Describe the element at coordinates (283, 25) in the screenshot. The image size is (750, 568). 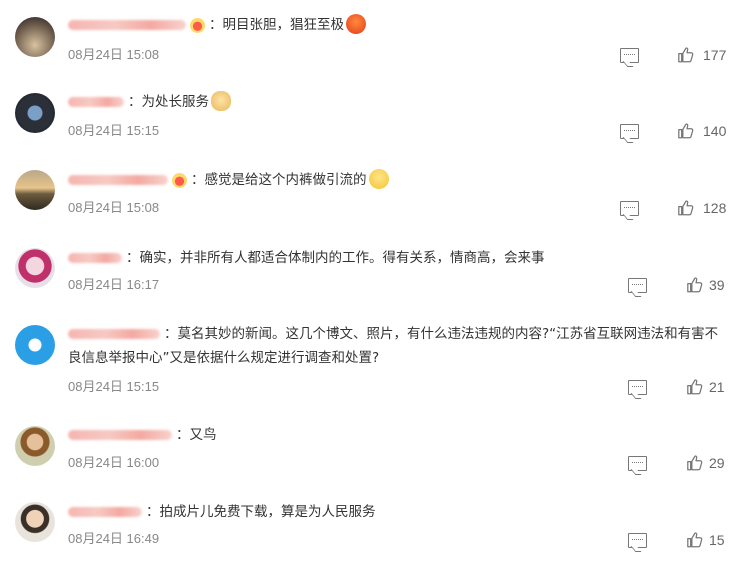
I see `comment-body: 明目张胆，猖狂至极` at that location.